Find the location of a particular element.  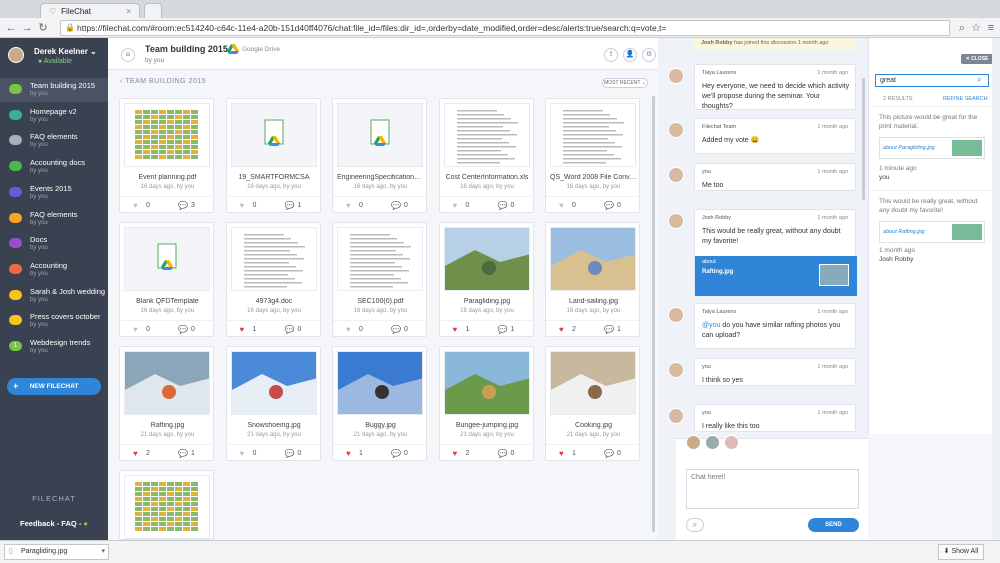

file-card: Snowshoeing.jpg 21 days ago, by you ♥ 0 💬 0 is located at coordinates (273, 403).